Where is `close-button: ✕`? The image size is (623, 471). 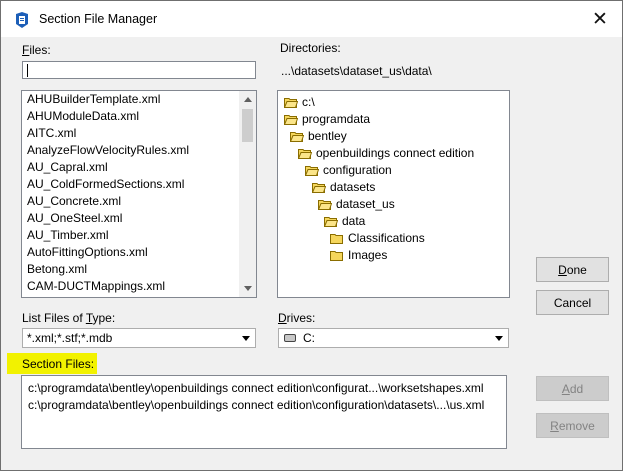 close-button: ✕ is located at coordinates (600, 19).